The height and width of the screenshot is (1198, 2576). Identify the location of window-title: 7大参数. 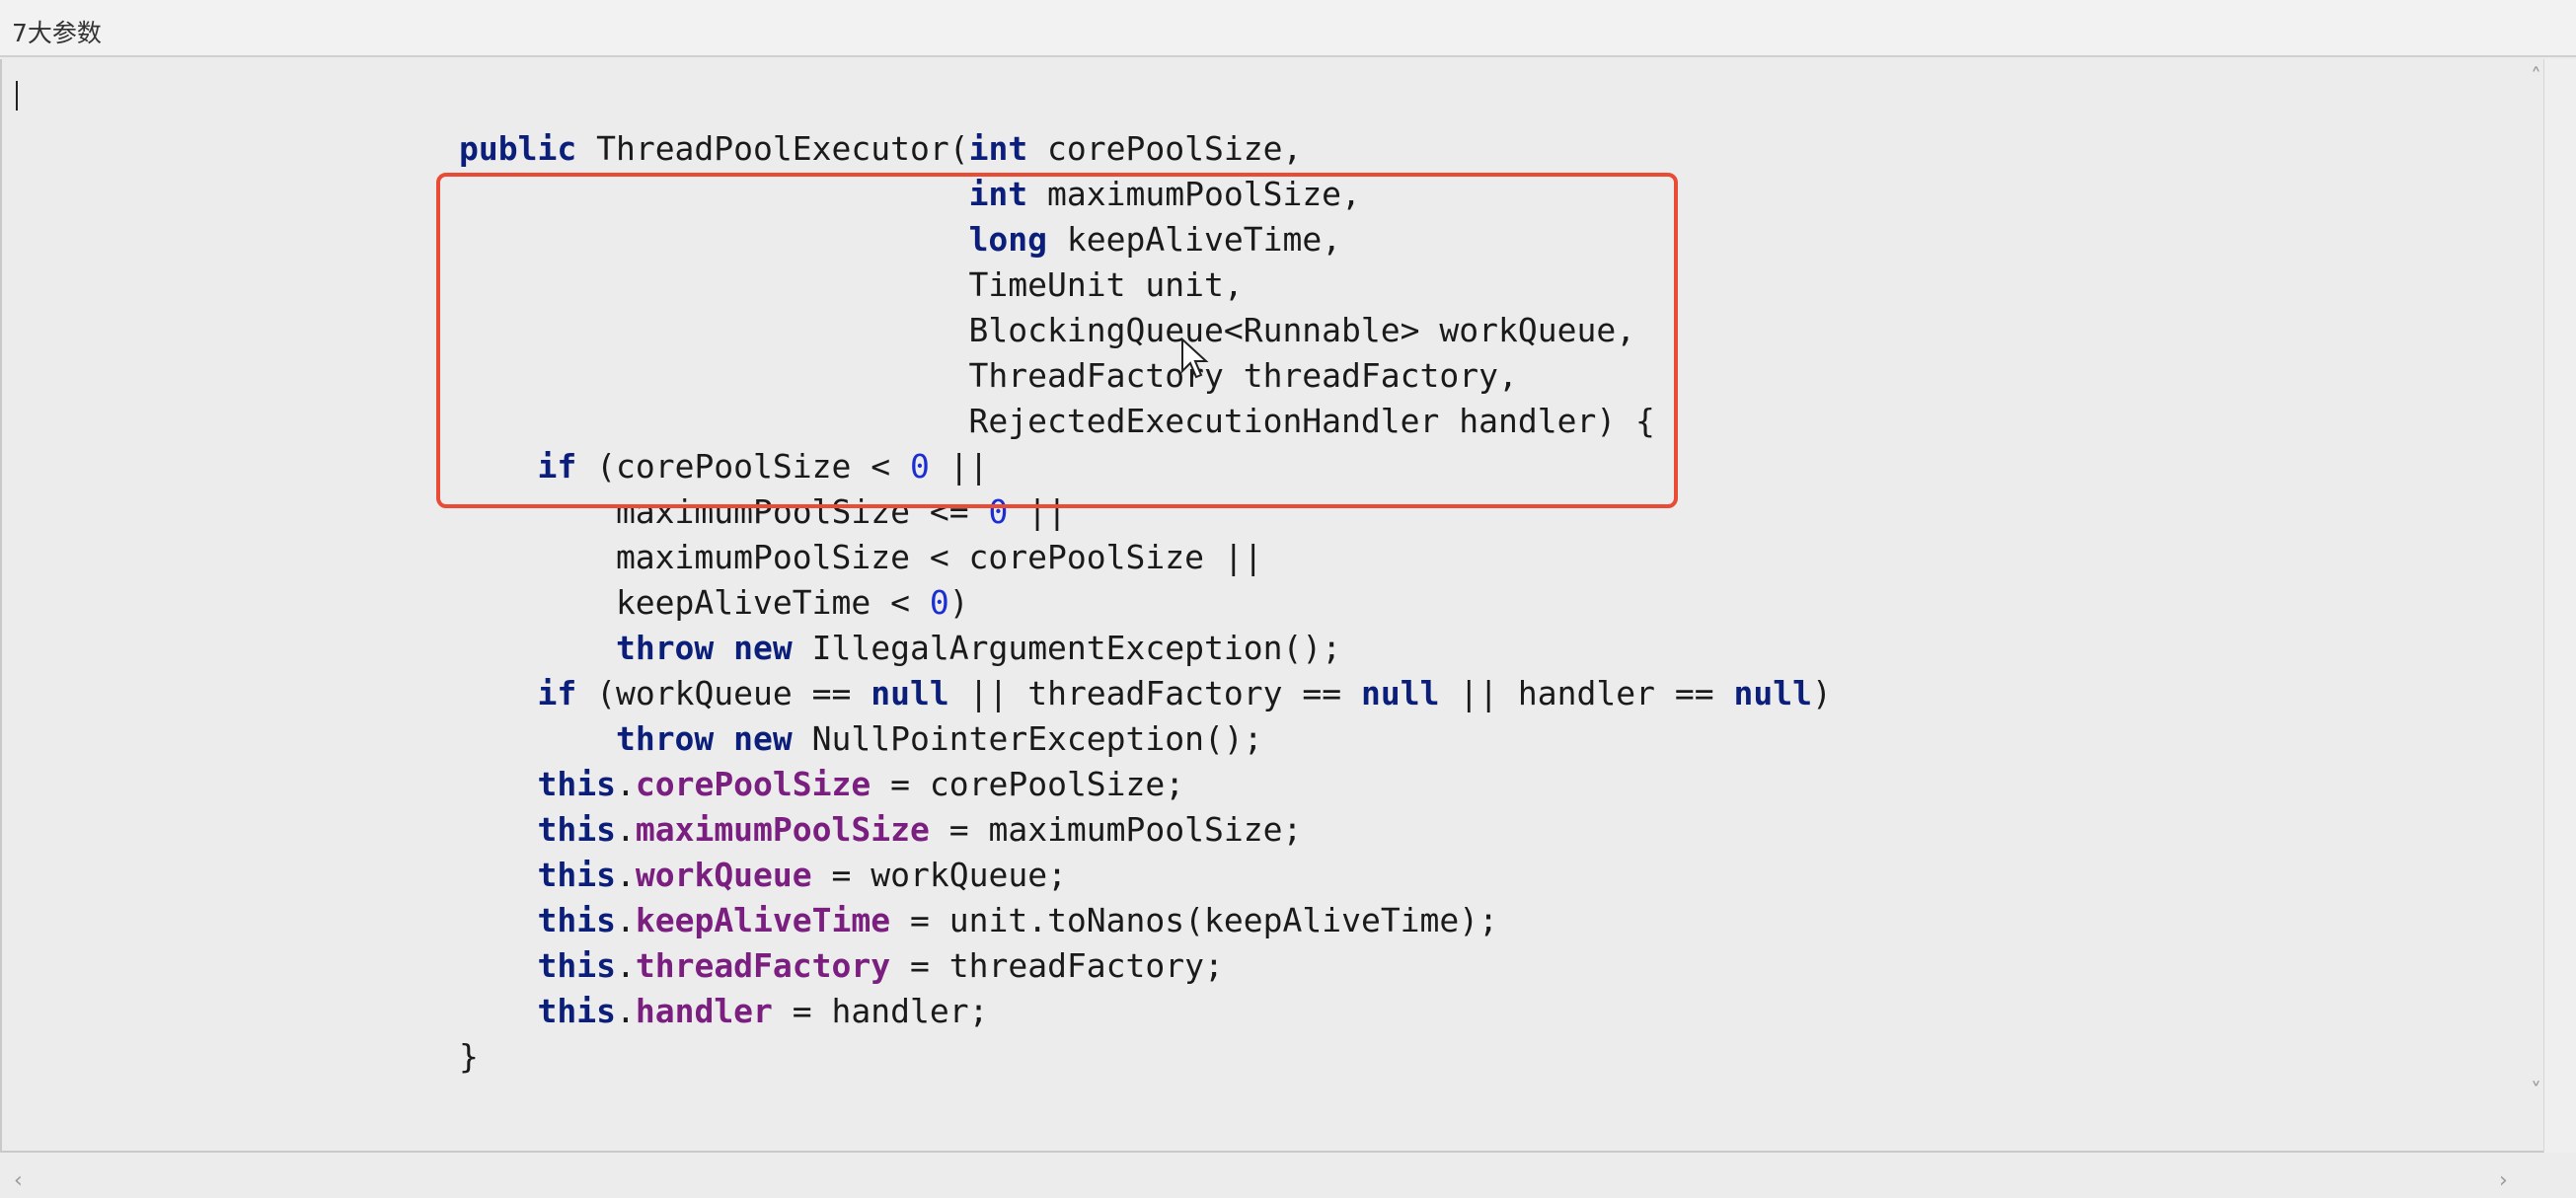
(57, 33).